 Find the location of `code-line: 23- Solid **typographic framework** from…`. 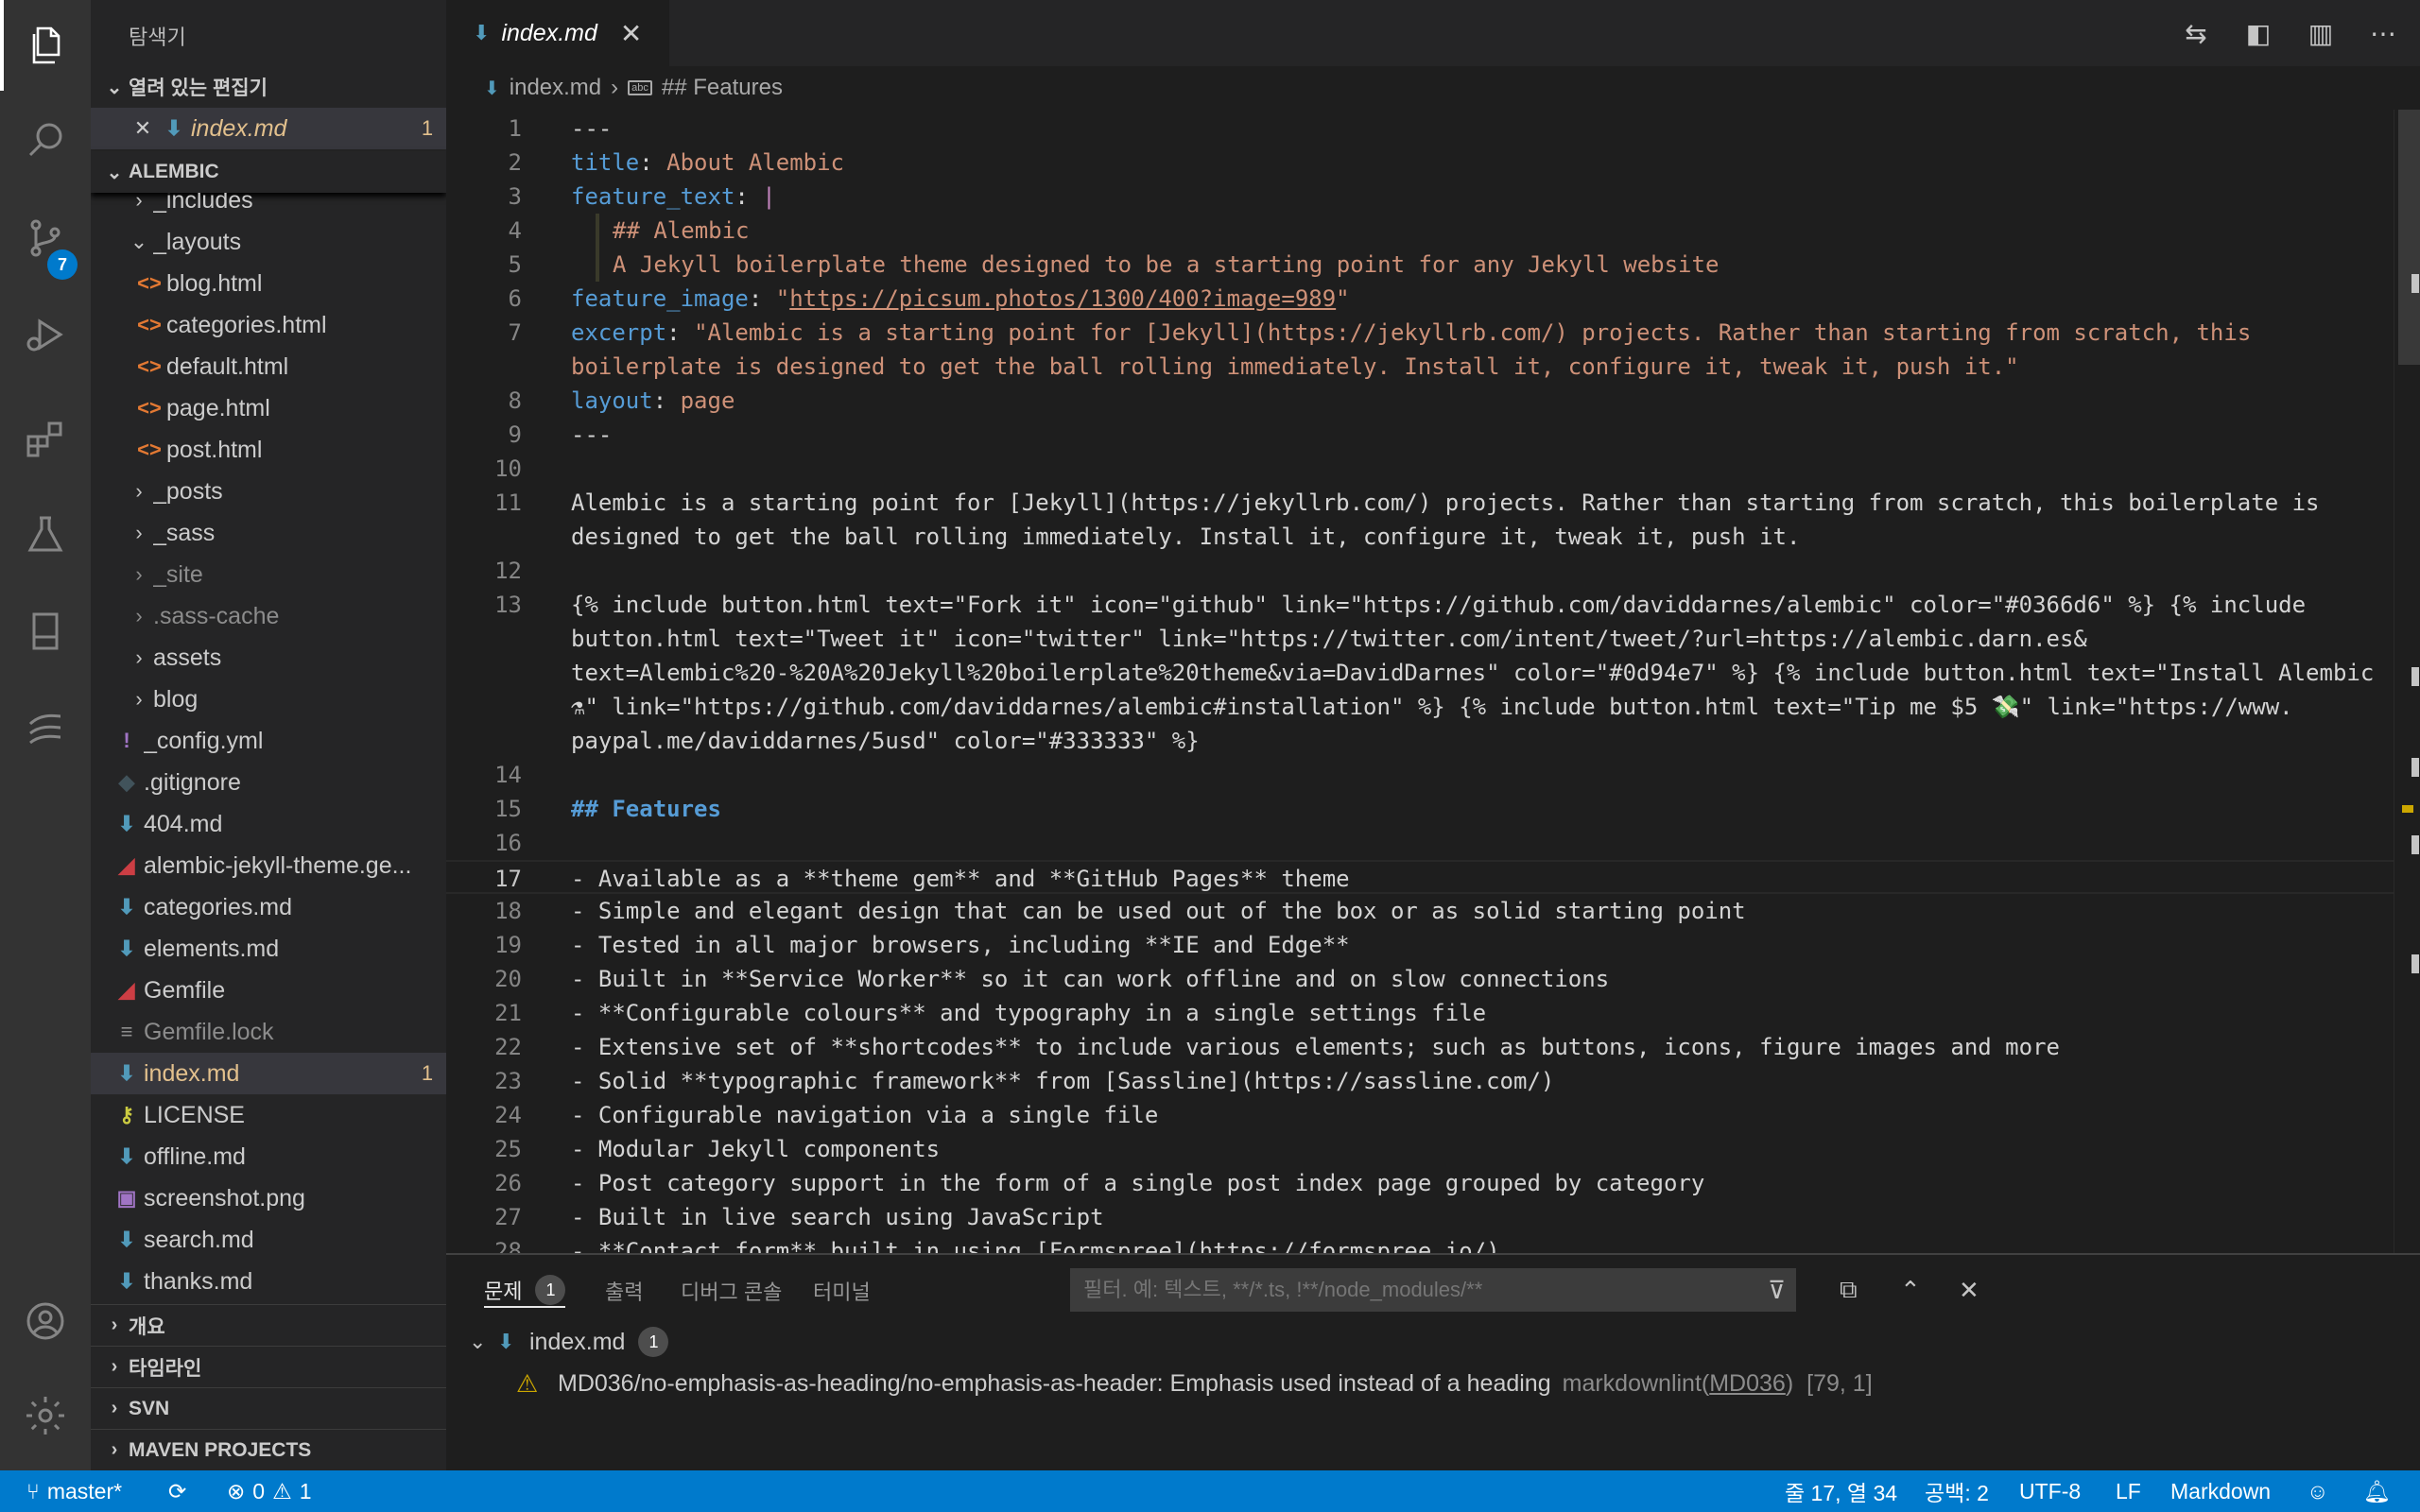

code-line: 23- Solid **typographic framework** from… is located at coordinates (1025, 1081).